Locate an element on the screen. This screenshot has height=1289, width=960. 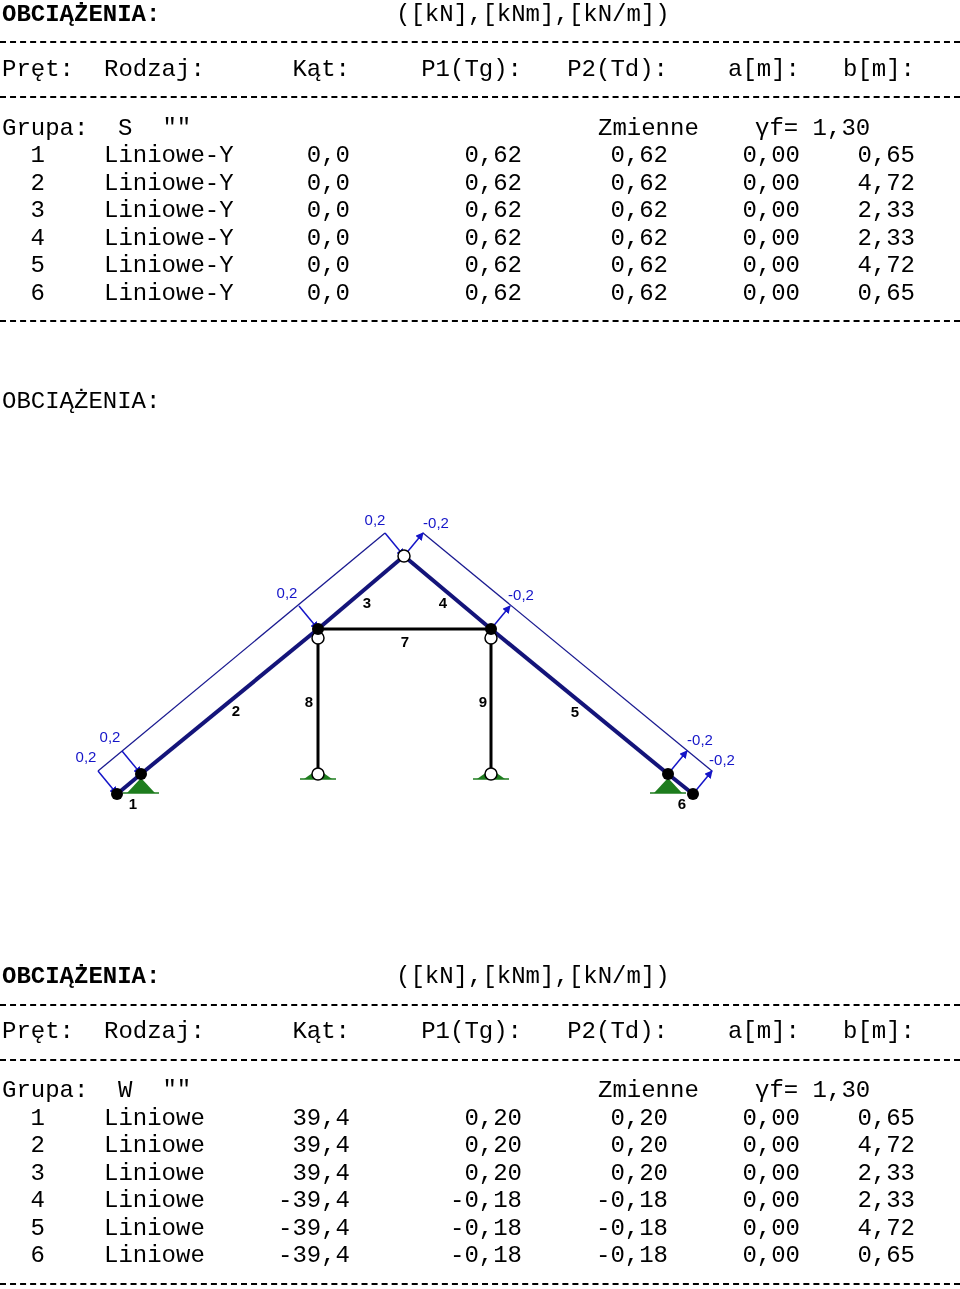
member-number: 4 is located at coordinates (443, 602).